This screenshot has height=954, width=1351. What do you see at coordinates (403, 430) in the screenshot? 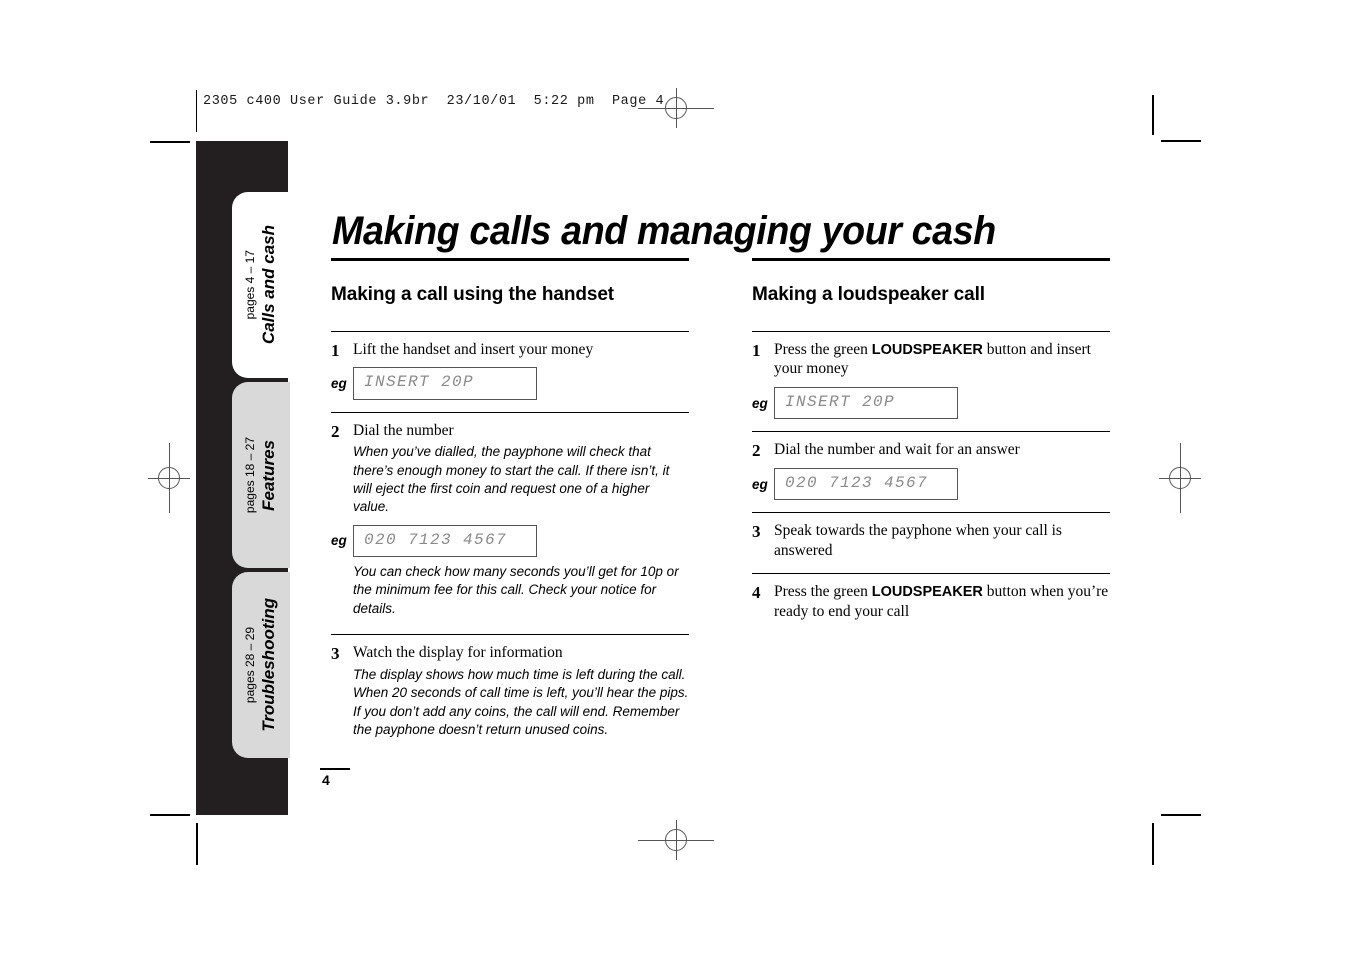
I see `step-text: Dial the number` at bounding box center [403, 430].